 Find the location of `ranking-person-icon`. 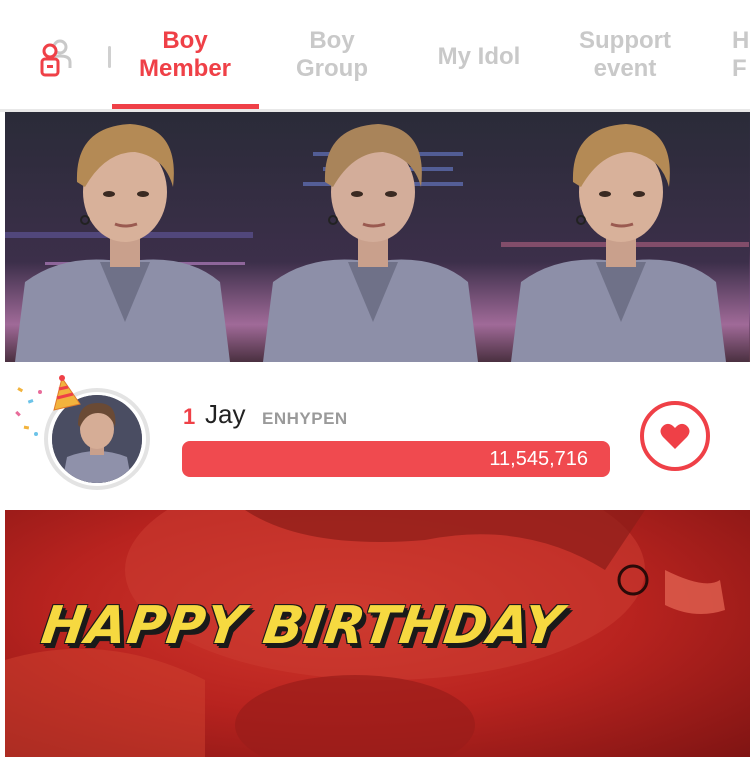

ranking-person-icon is located at coordinates (55, 58).